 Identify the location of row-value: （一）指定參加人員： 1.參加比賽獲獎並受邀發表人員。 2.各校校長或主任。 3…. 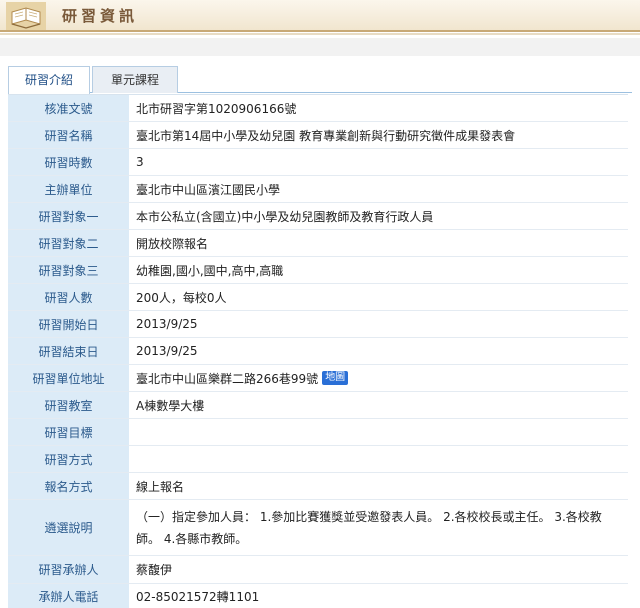
(369, 527).